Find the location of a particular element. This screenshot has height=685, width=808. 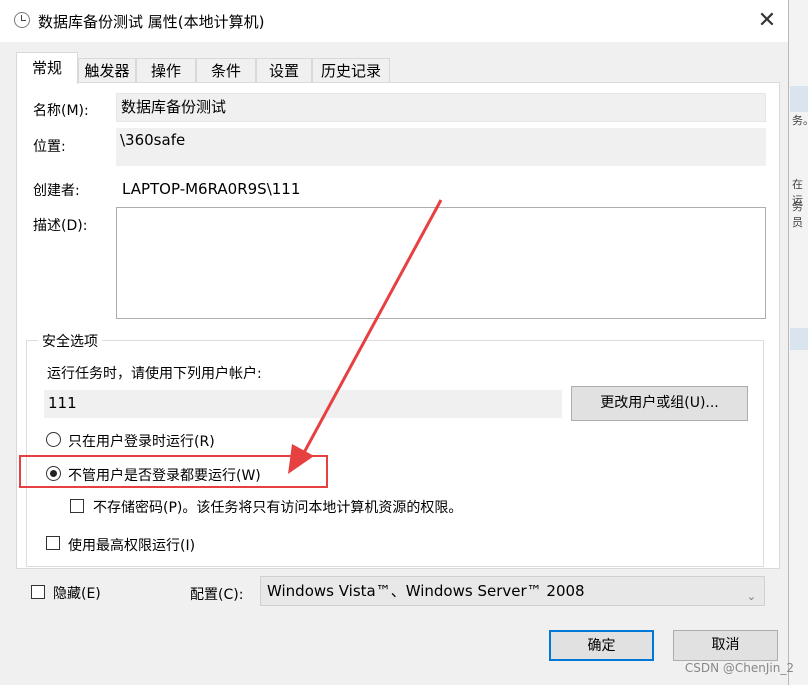

annotation-arrow-line is located at coordinates (370, 330).